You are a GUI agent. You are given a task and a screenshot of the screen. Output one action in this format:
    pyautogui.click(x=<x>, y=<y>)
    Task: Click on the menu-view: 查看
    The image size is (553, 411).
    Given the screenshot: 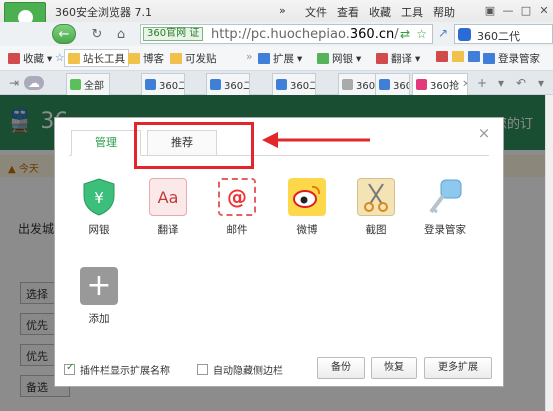 What is the action you would take?
    pyautogui.click(x=348, y=12)
    